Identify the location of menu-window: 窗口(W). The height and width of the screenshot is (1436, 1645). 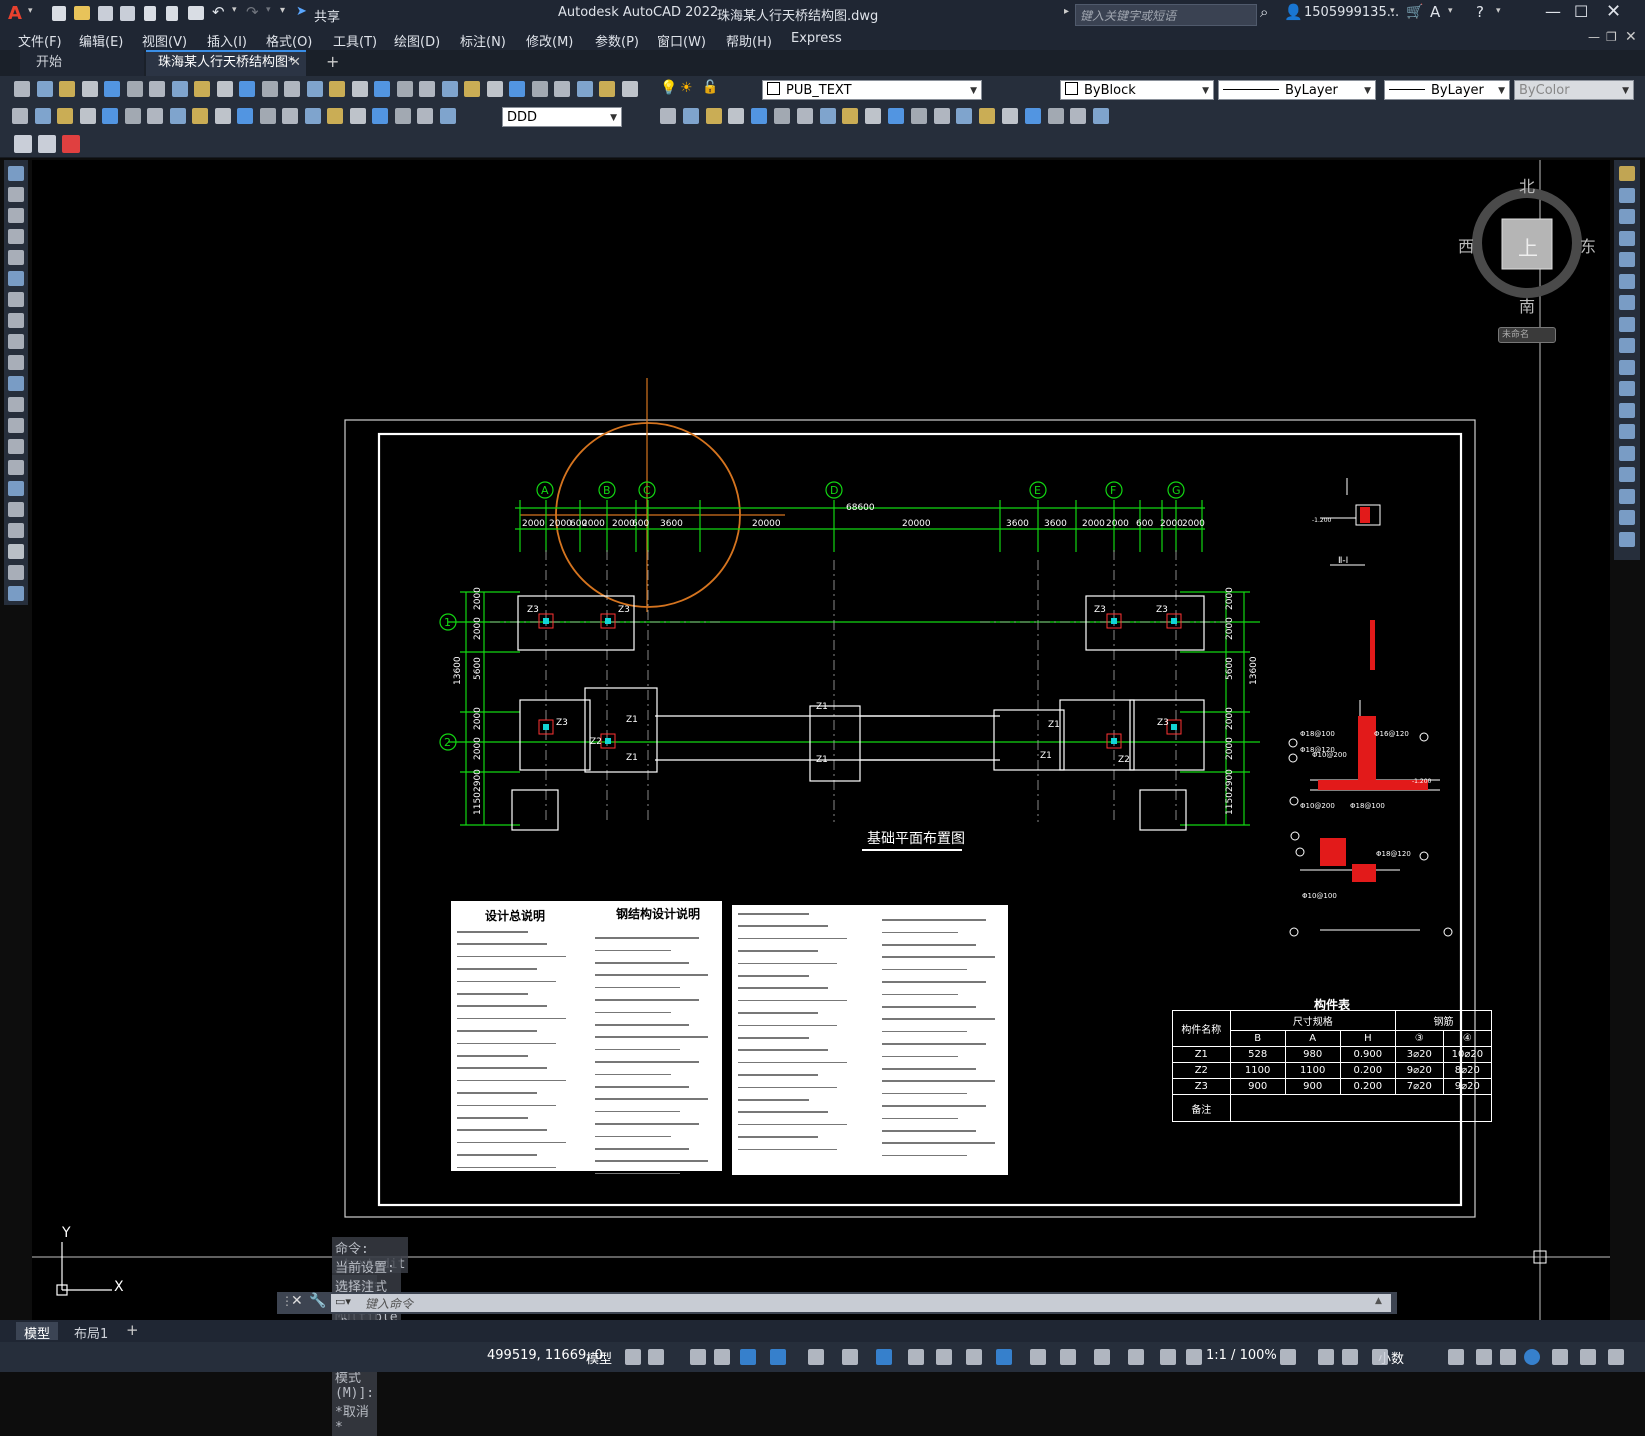
(681, 40).